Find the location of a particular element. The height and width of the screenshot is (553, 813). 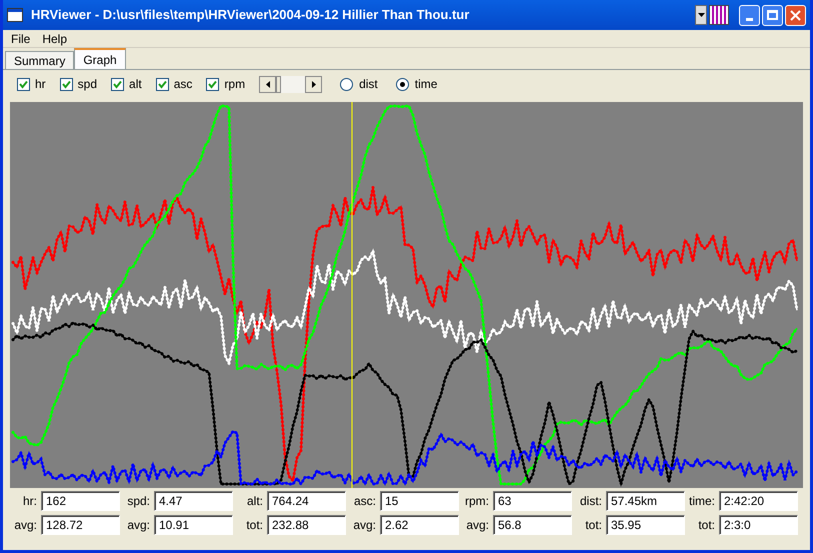

tab: Graph is located at coordinates (100, 58).